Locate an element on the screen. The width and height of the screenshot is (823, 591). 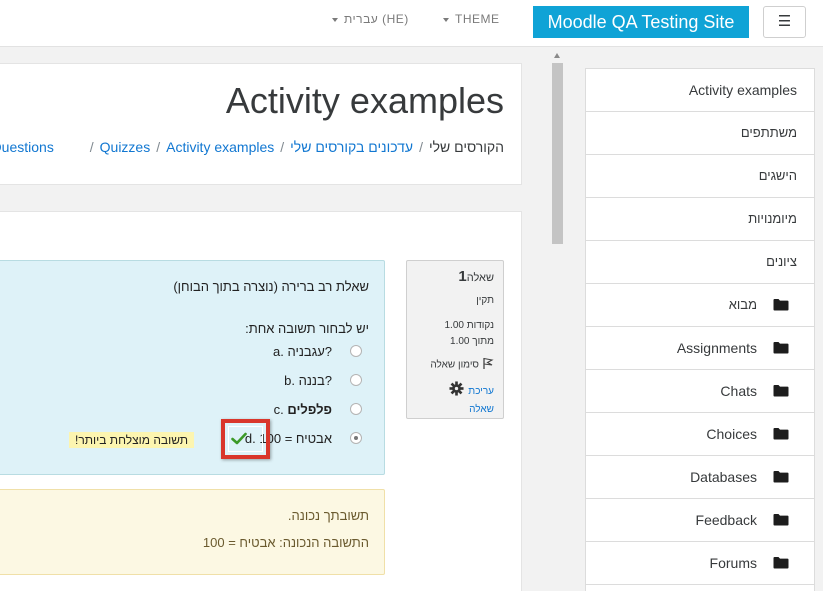
flag-icon is located at coordinates (488, 365).